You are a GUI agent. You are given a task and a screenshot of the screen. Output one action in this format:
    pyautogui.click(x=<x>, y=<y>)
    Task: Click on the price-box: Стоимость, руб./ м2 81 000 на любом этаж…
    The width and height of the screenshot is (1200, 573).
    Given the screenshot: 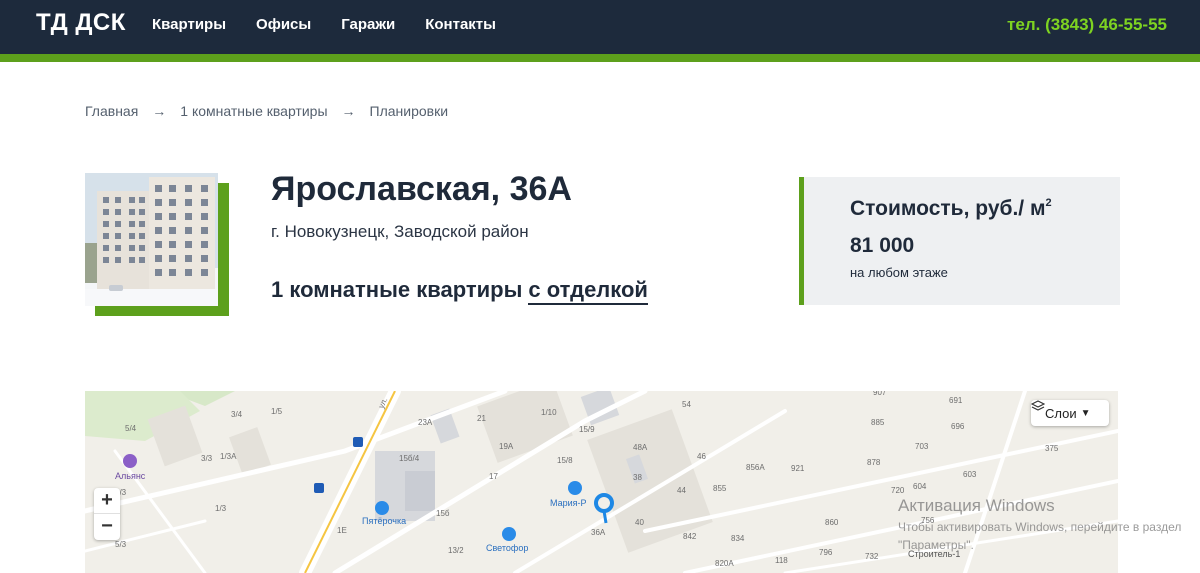 What is the action you would take?
    pyautogui.click(x=959, y=241)
    